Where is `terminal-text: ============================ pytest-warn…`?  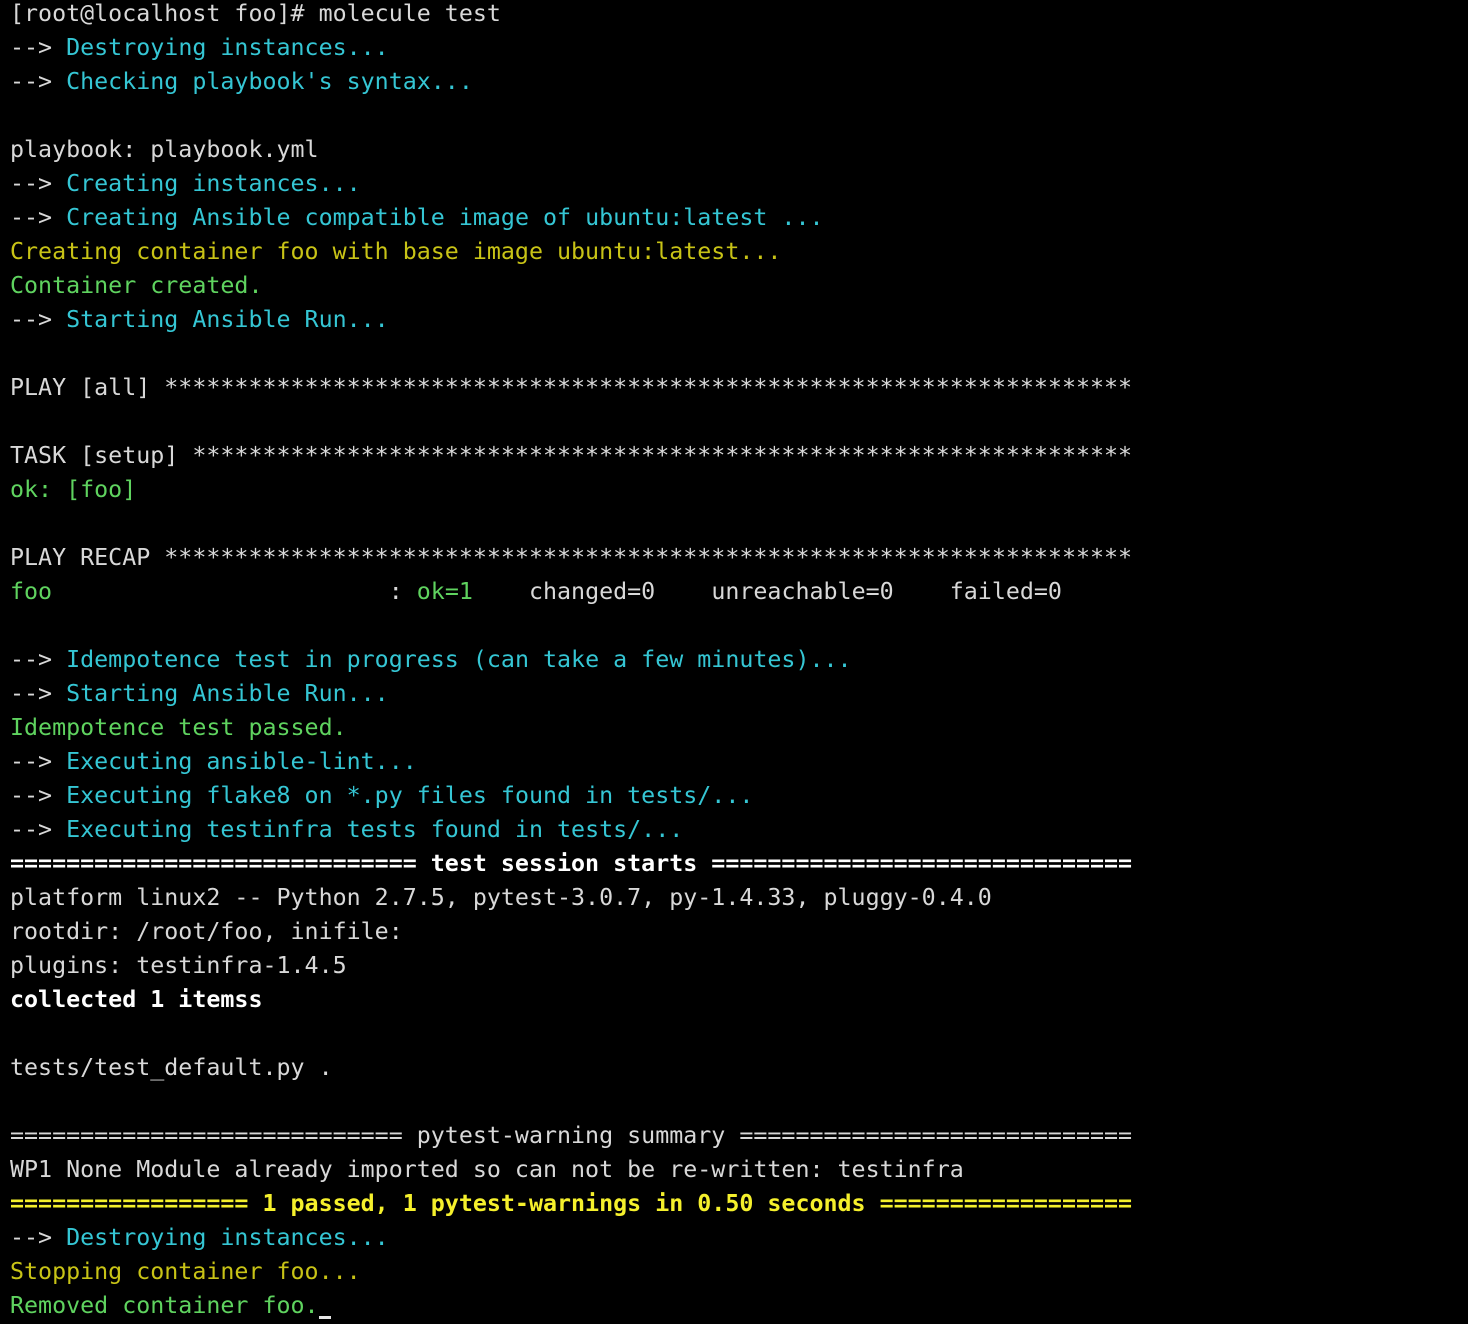
terminal-text: ============================ pytest-warn… is located at coordinates (571, 1135).